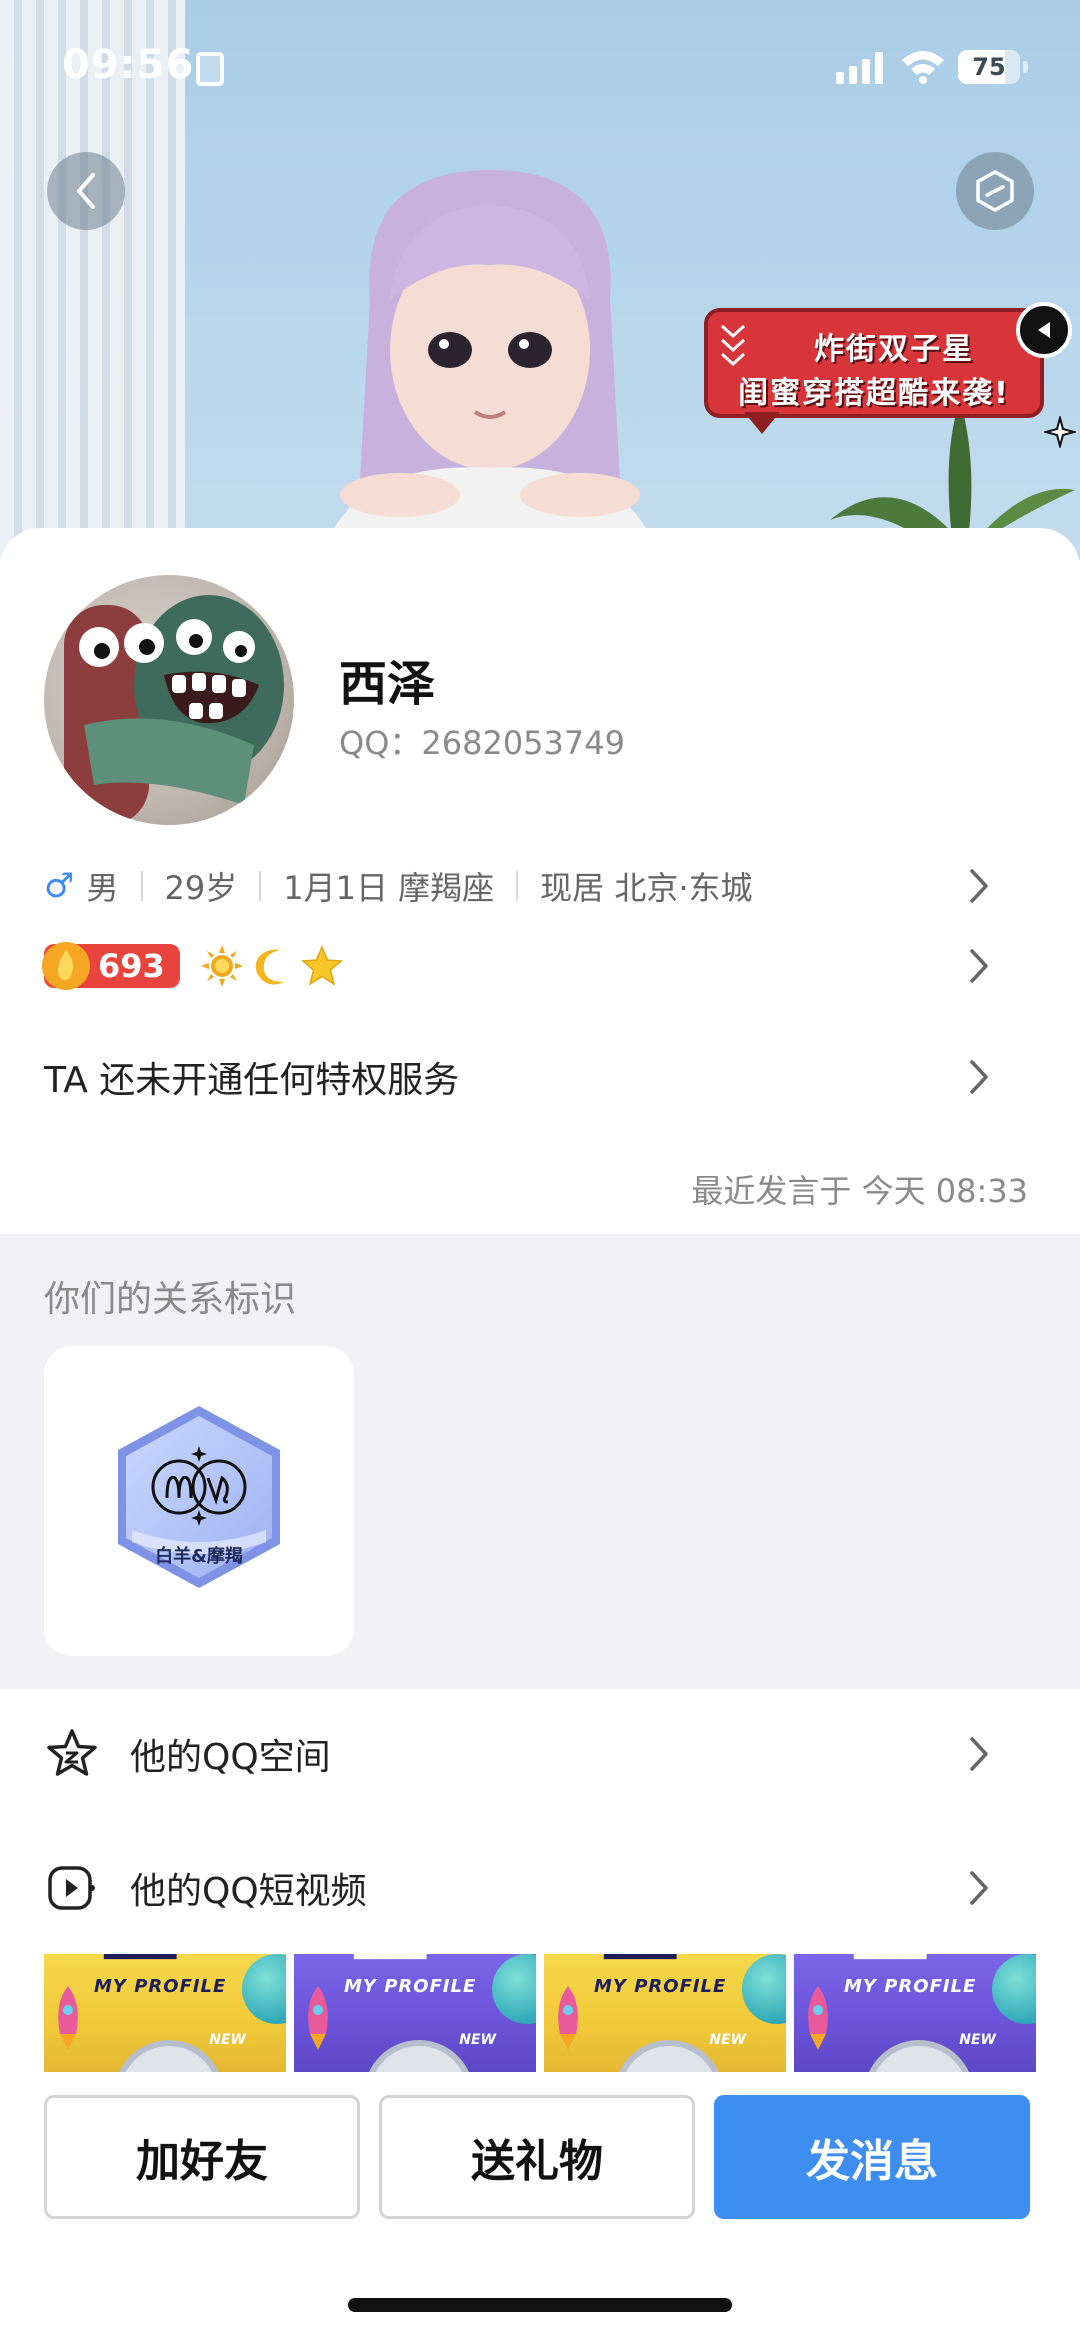 The width and height of the screenshot is (1080, 2337). What do you see at coordinates (128, 65) in the screenshot?
I see `status-time: 09:56` at bounding box center [128, 65].